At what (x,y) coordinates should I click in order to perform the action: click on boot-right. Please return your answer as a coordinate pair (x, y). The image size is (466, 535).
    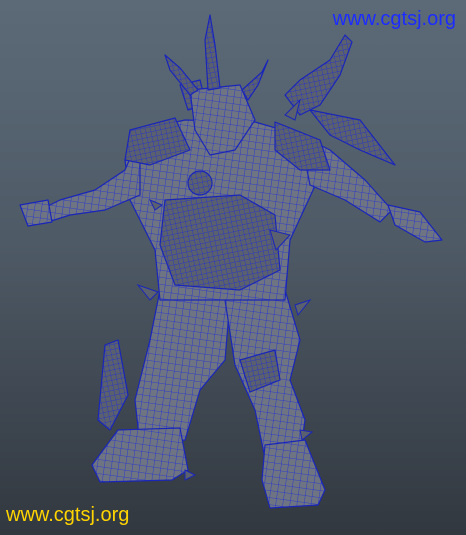
    Looking at the image, I should click on (293, 474).